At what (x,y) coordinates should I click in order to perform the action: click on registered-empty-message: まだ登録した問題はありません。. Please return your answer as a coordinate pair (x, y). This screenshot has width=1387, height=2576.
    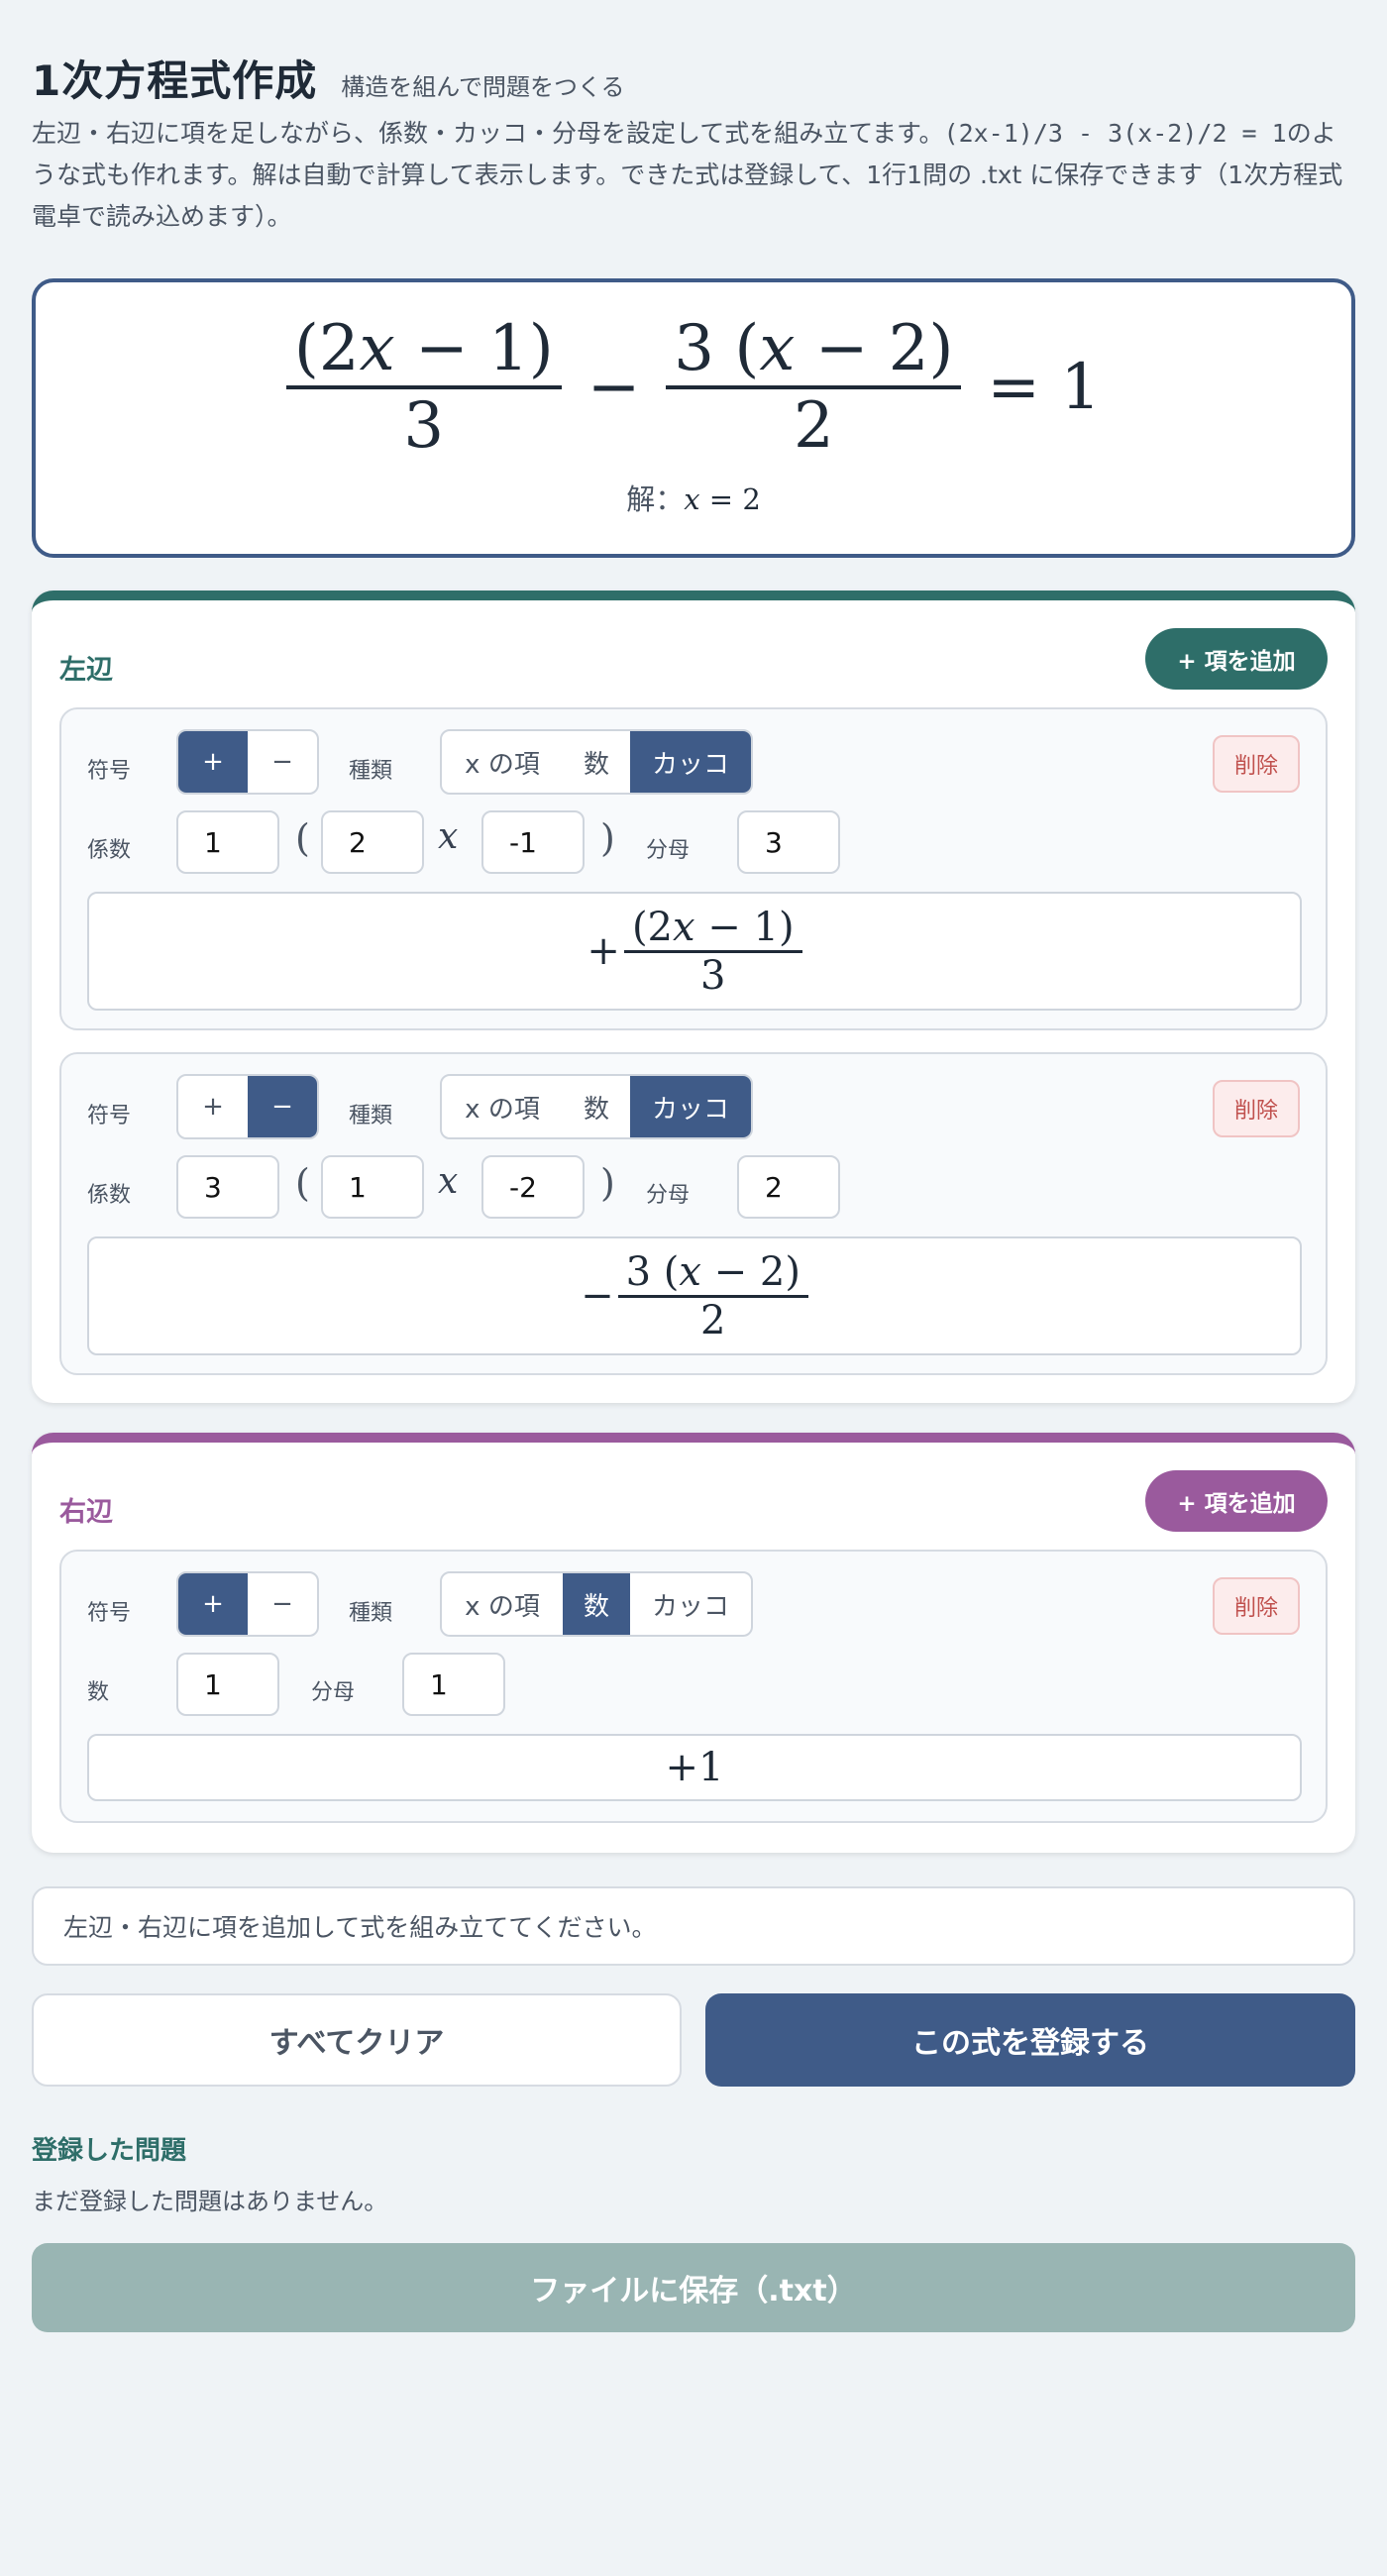
    Looking at the image, I should click on (210, 2201).